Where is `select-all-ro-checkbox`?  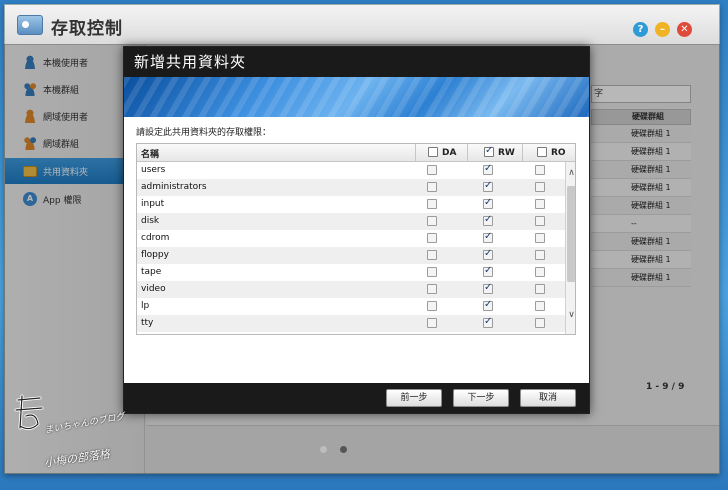 select-all-ro-checkbox is located at coordinates (542, 152).